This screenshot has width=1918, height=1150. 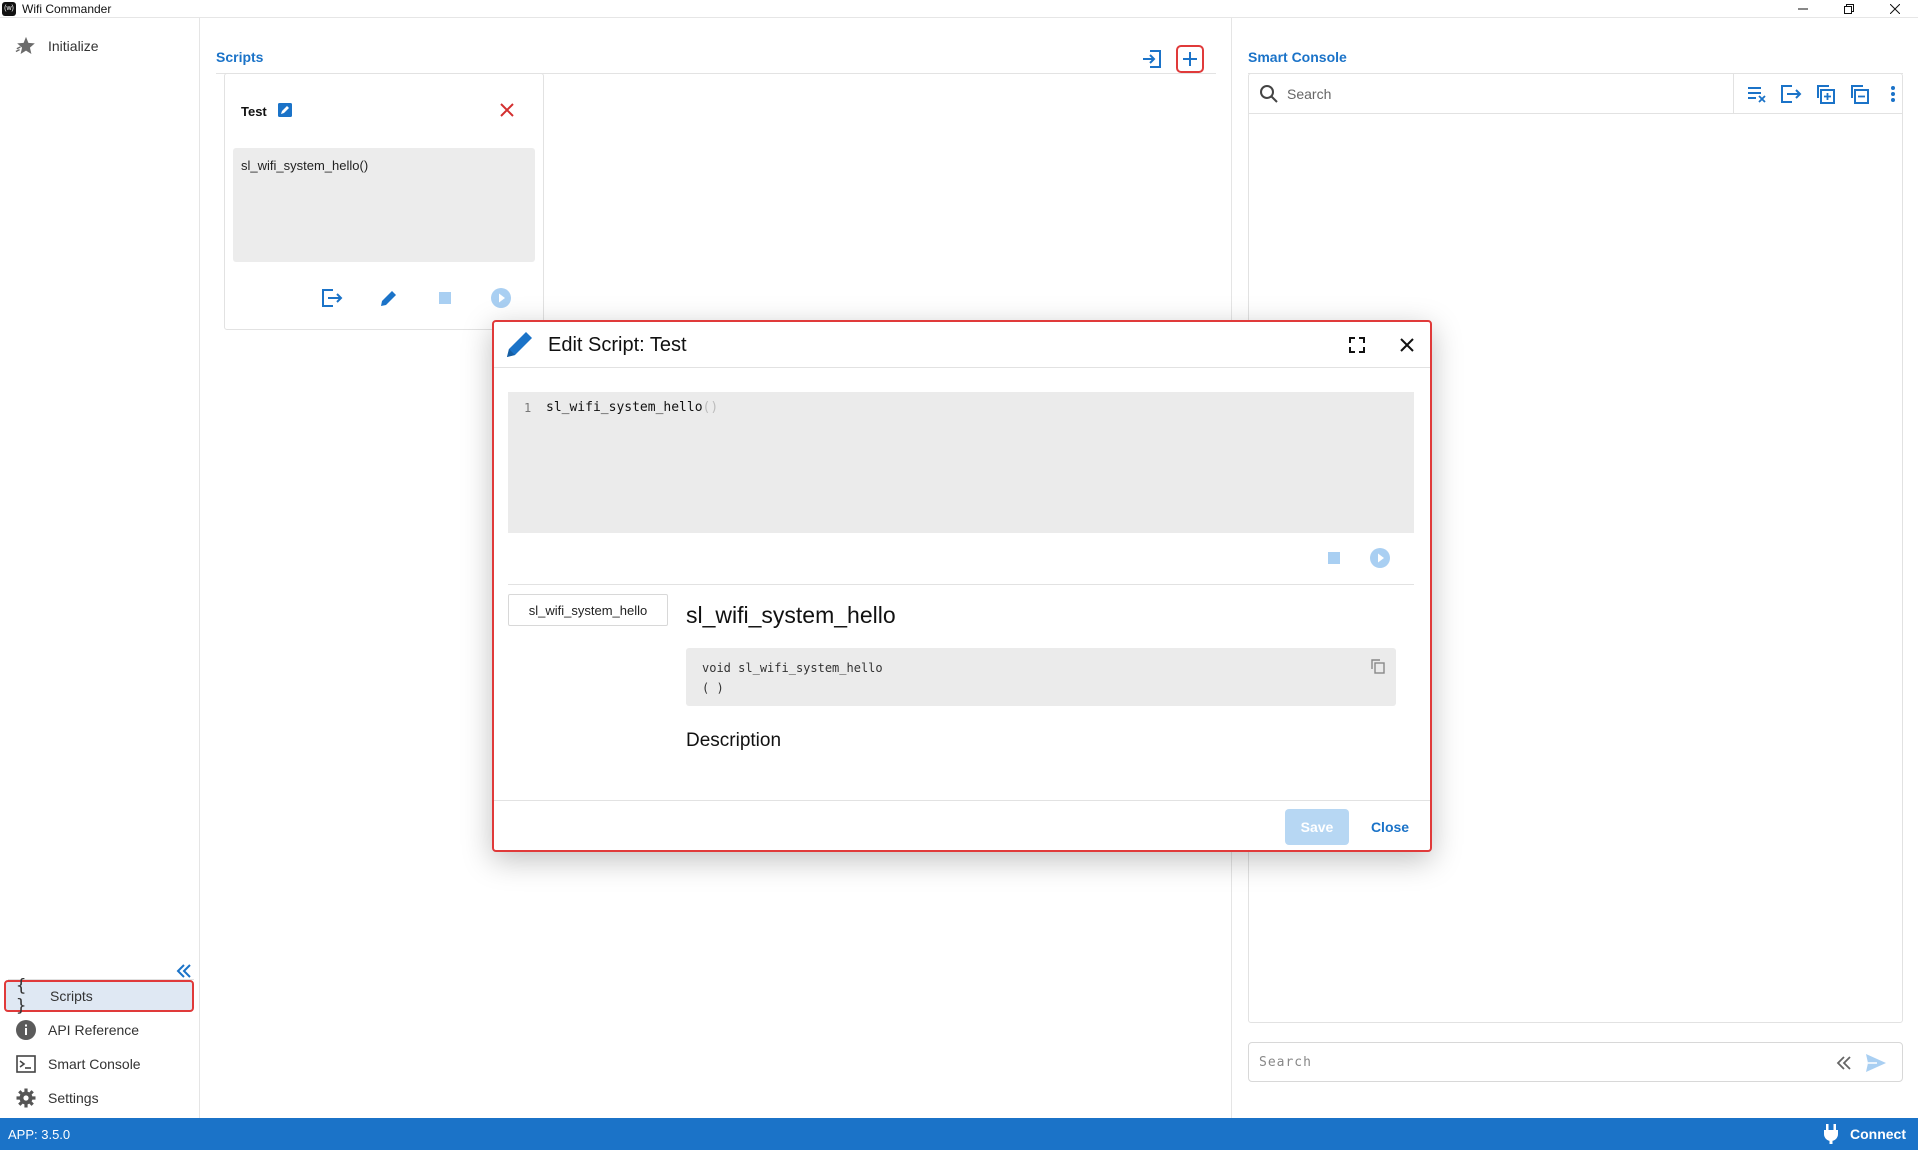 What do you see at coordinates (1041, 668) in the screenshot?
I see `signature-line: void sl_wifi_system_hello` at bounding box center [1041, 668].